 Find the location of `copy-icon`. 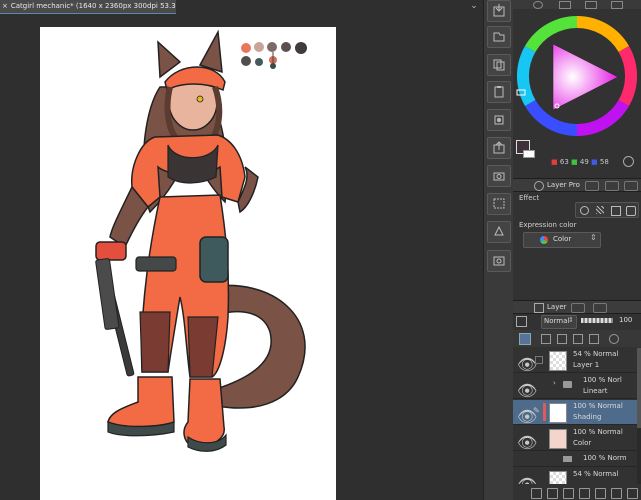

copy-icon is located at coordinates (499, 65).